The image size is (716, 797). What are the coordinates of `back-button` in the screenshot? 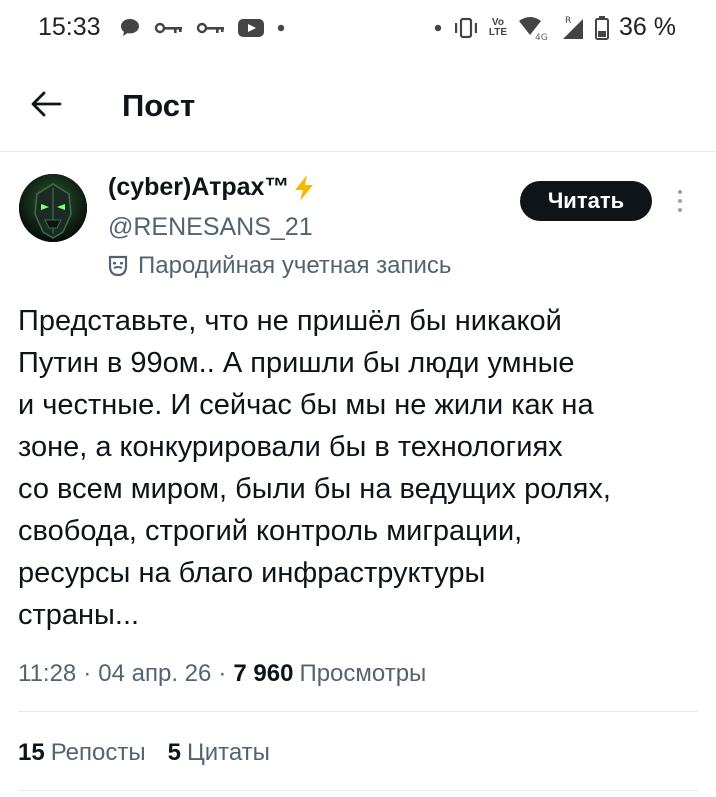 It's located at (46, 104).